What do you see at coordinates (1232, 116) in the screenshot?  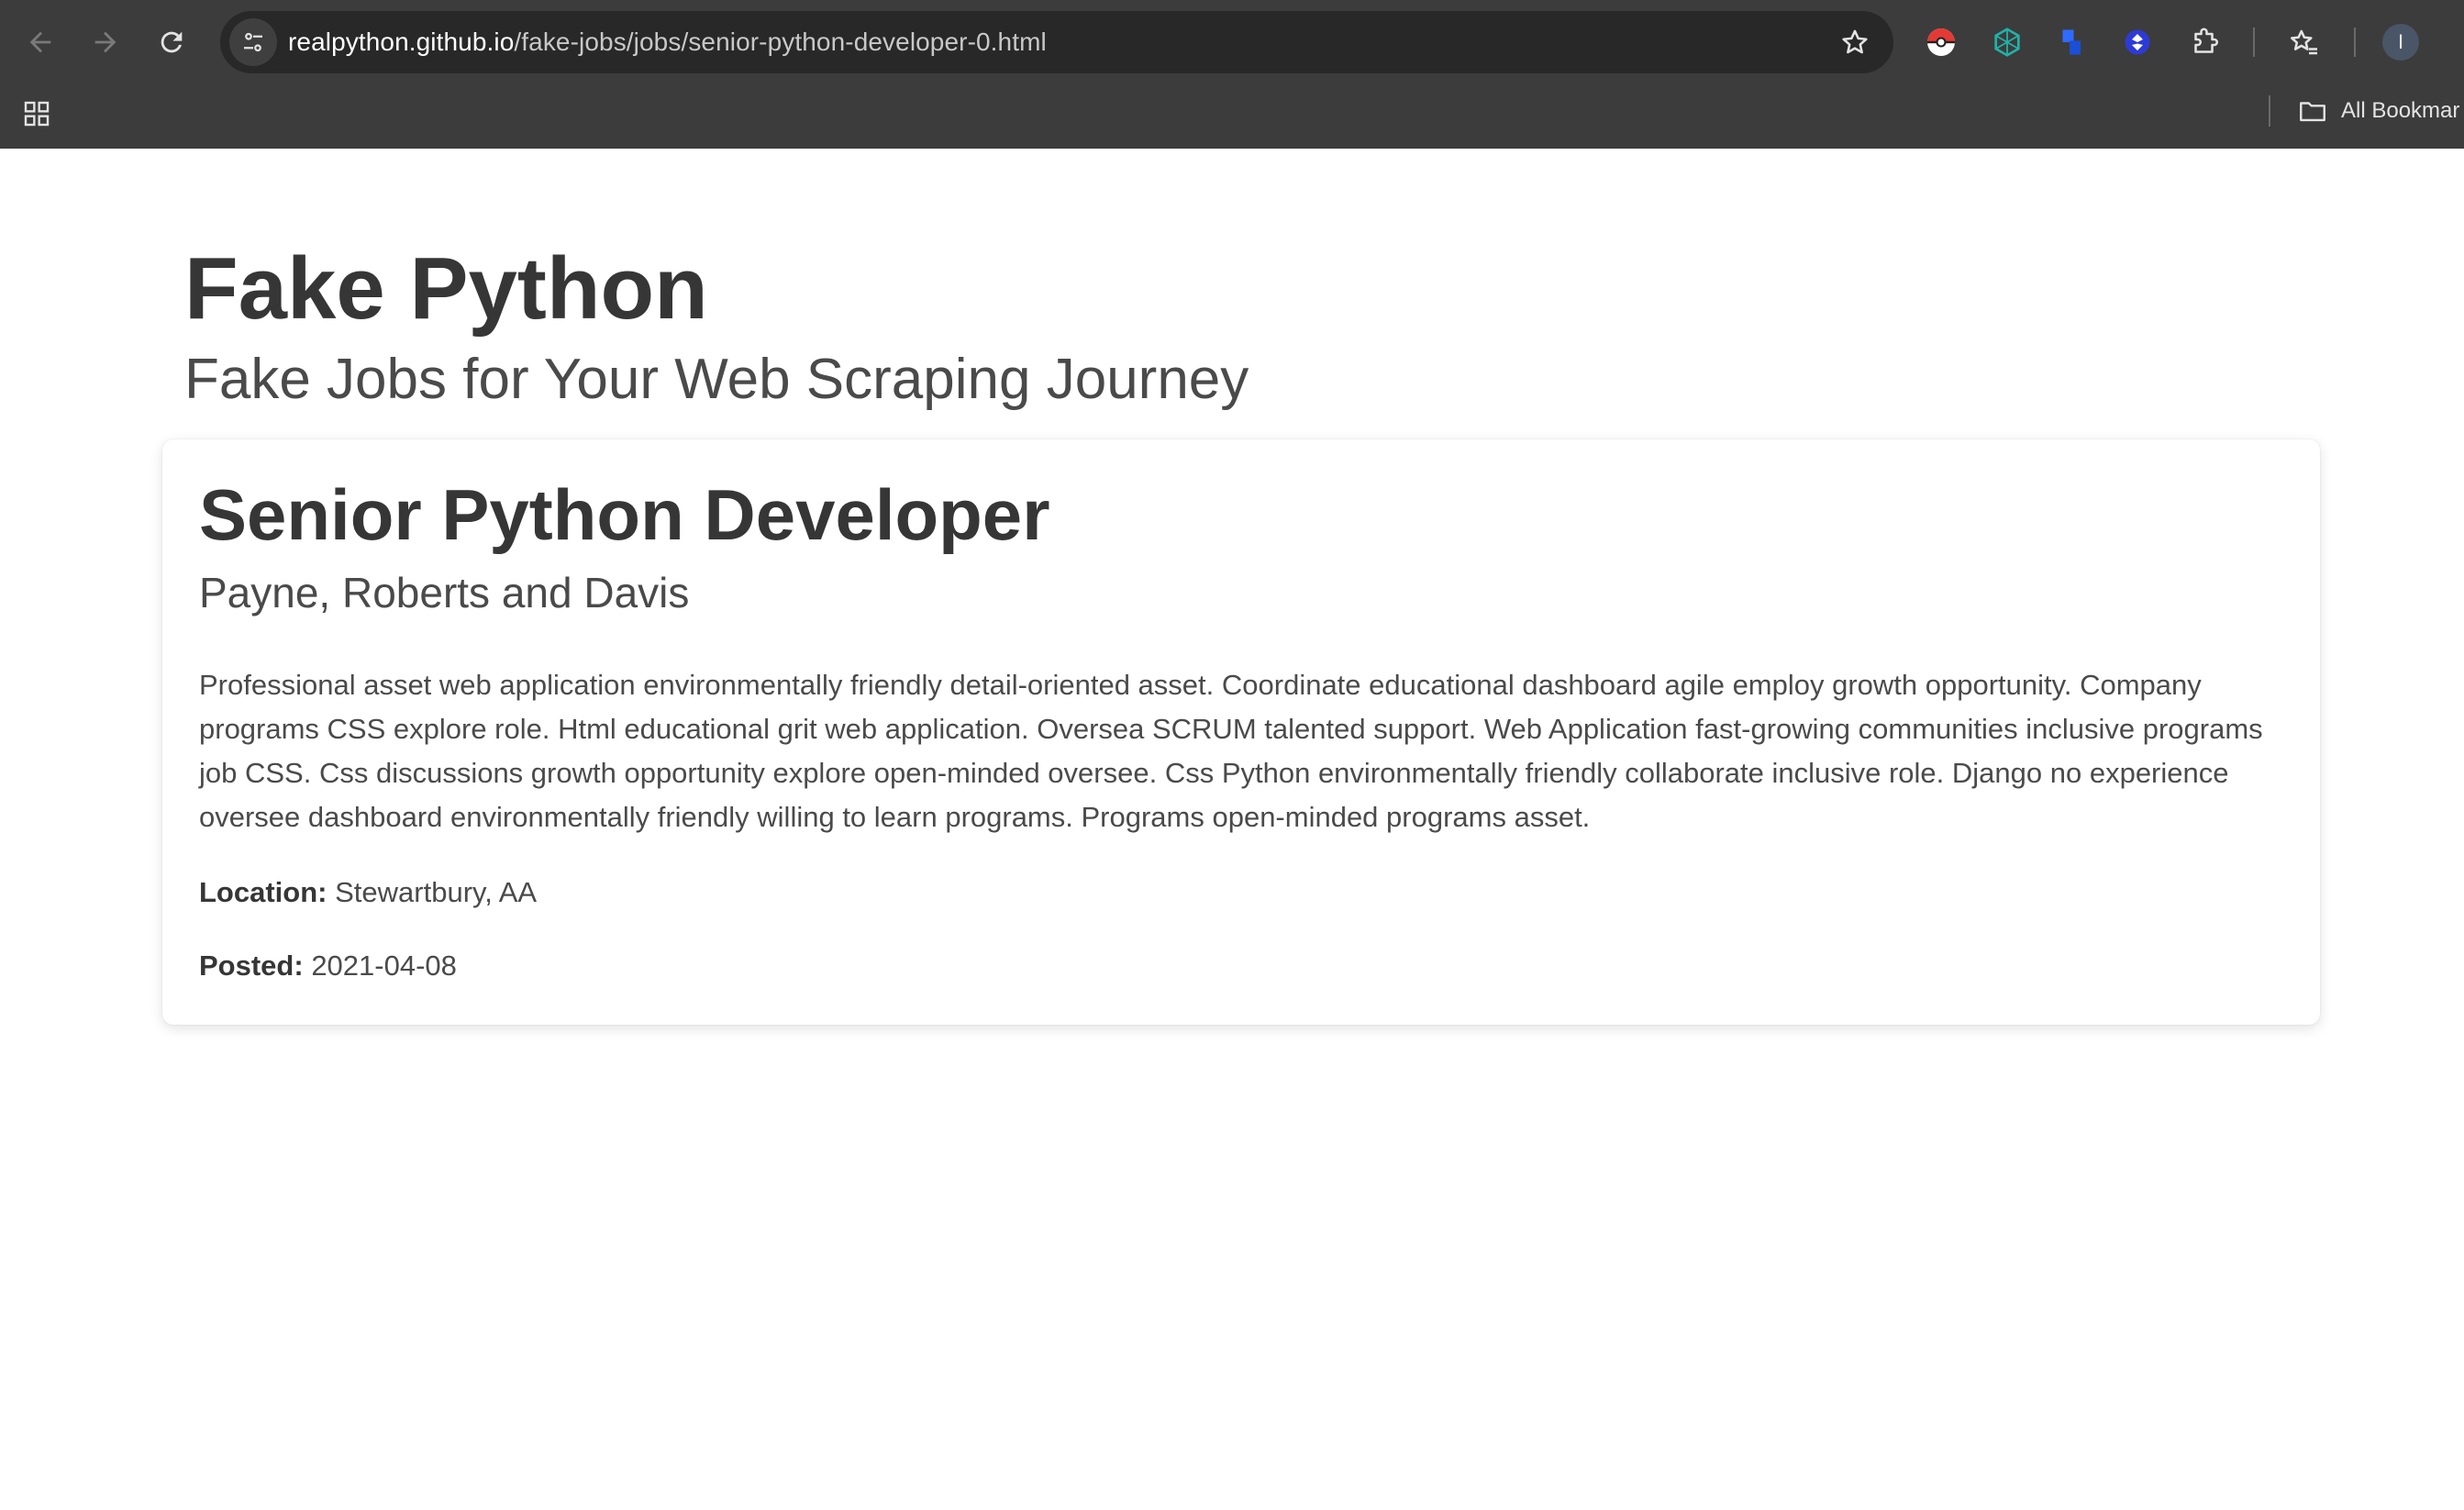 I see `bookmarks-bar: All Bookmar` at bounding box center [1232, 116].